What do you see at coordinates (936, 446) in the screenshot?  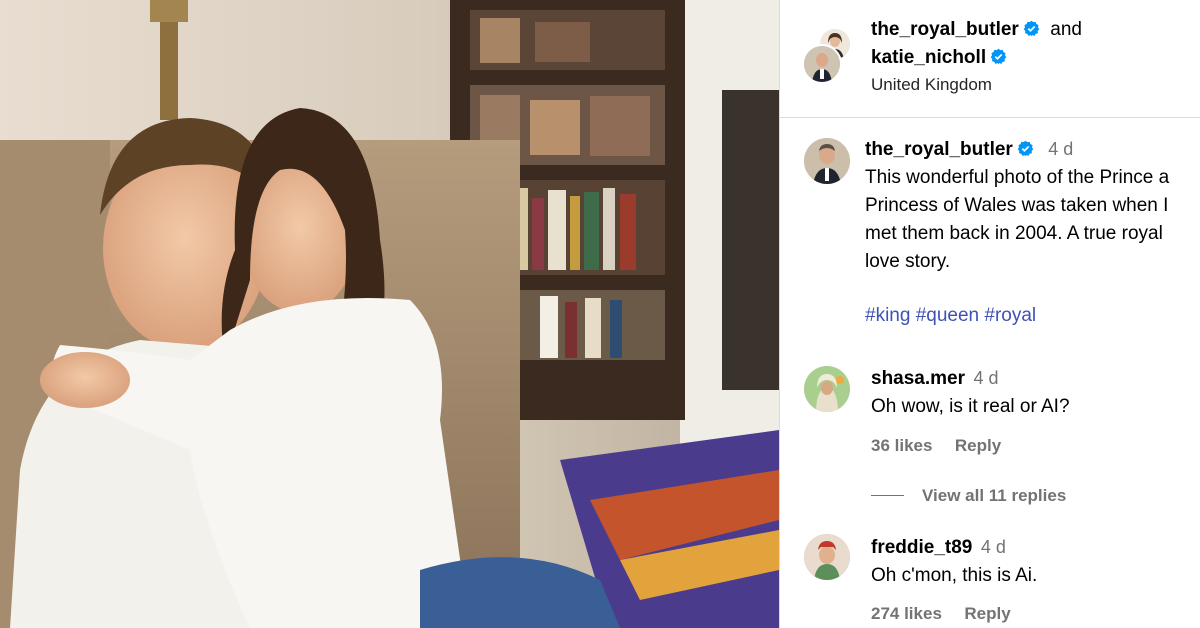 I see `comment-1-actions: 36 likes Reply` at bounding box center [936, 446].